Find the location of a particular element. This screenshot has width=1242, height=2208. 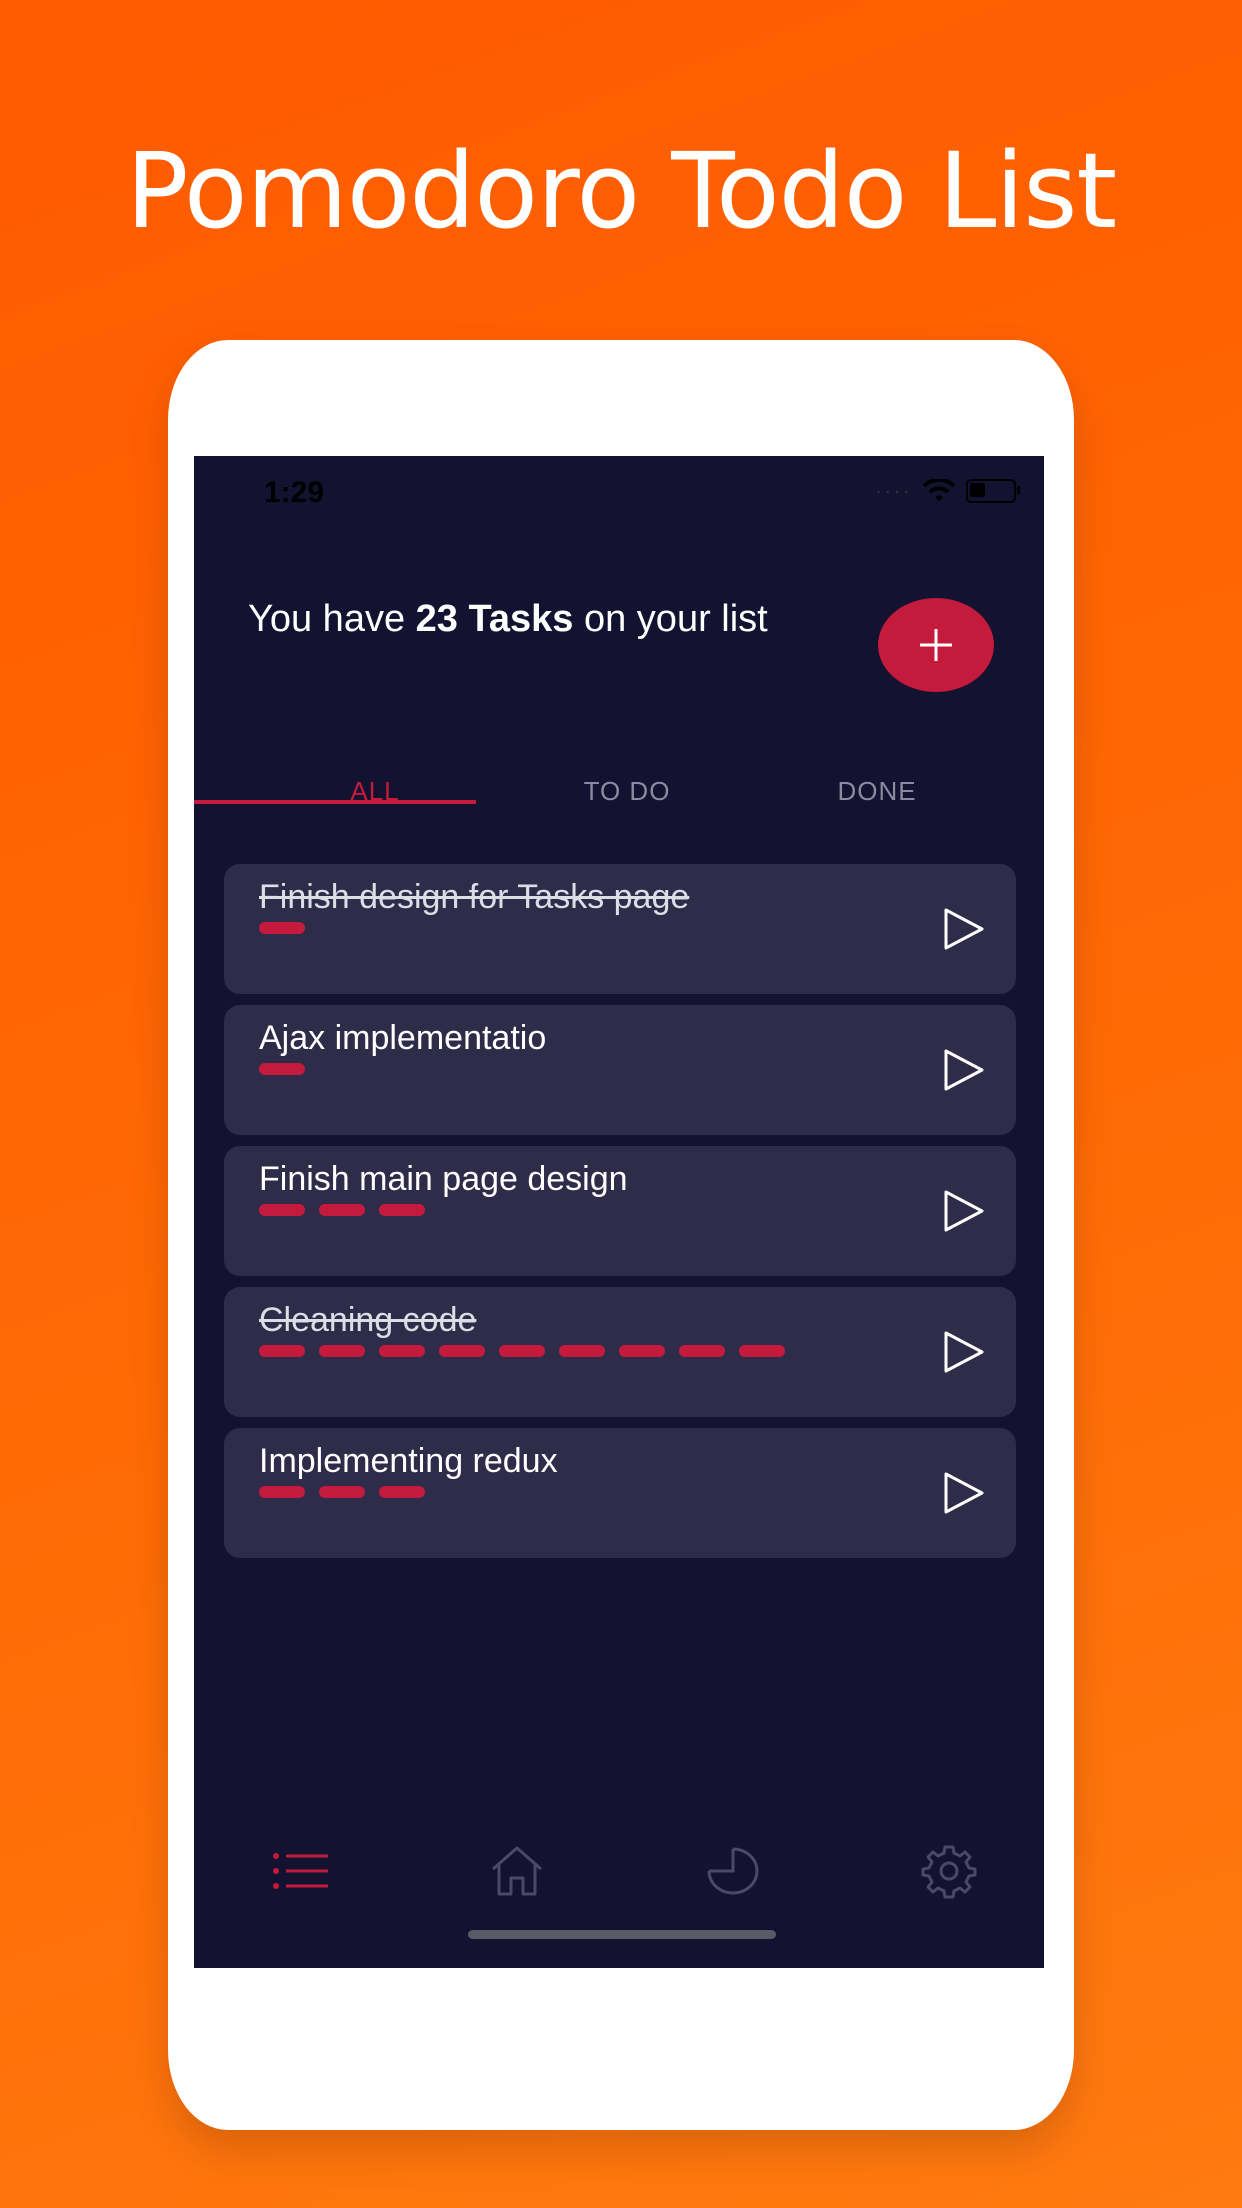

pie-chart-icon is located at coordinates (733, 1871).